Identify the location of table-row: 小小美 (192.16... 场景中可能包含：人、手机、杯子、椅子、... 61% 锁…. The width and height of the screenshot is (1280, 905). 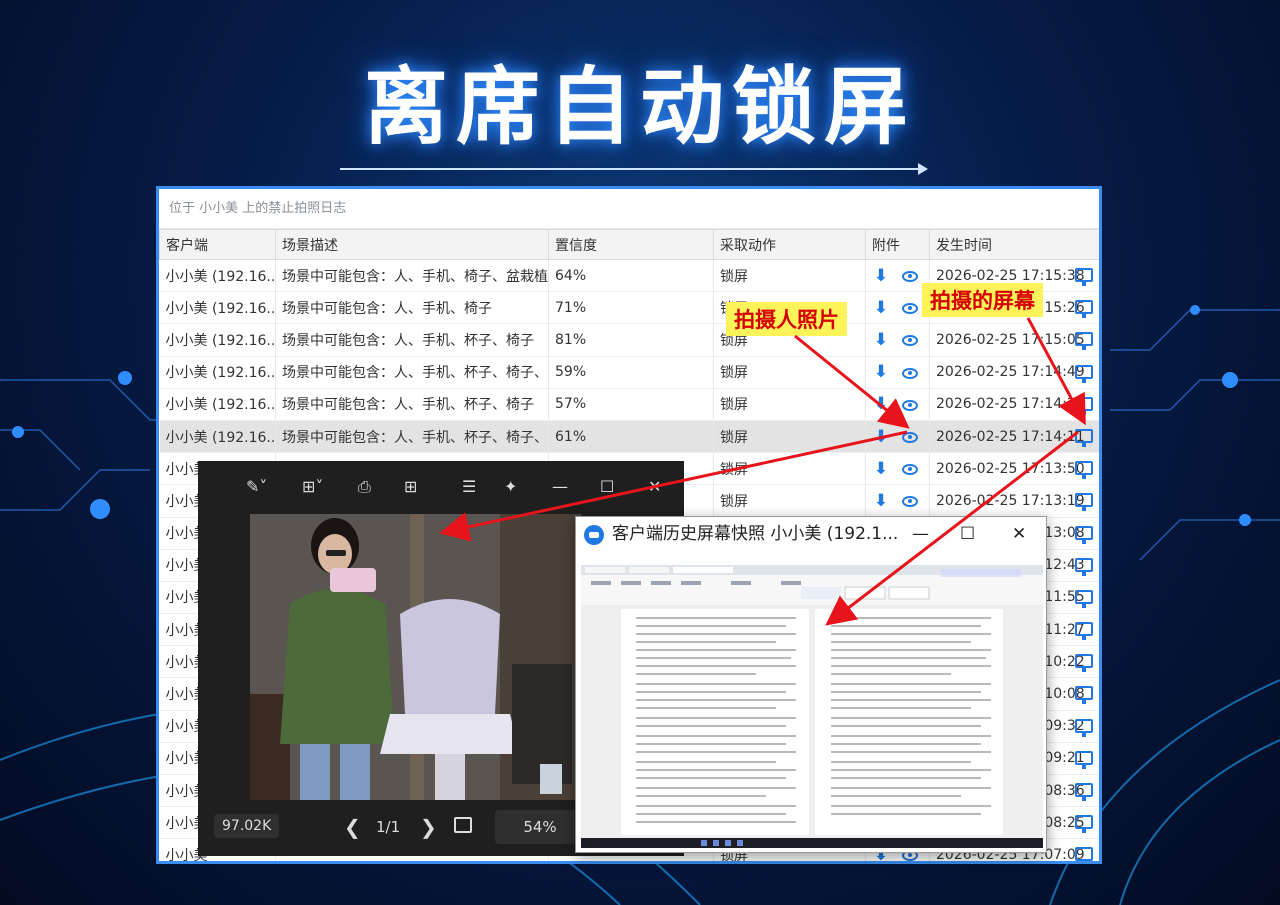
(629, 437).